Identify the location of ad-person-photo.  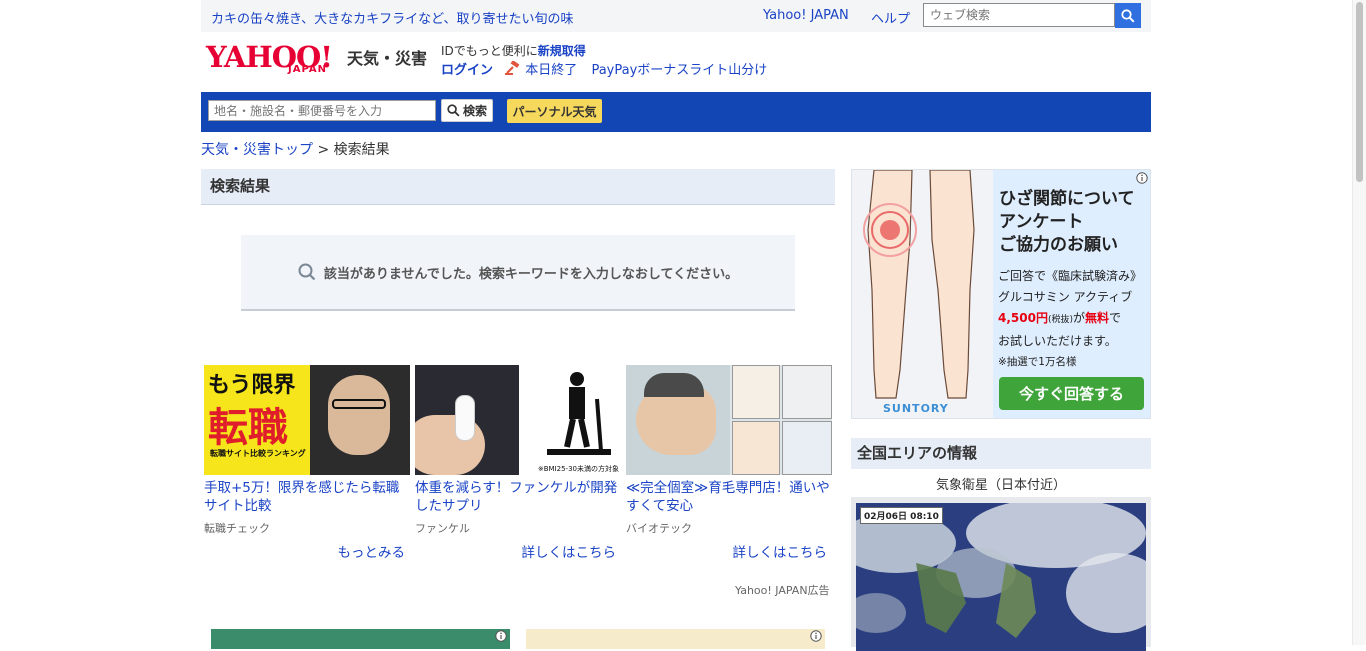
(360, 420).